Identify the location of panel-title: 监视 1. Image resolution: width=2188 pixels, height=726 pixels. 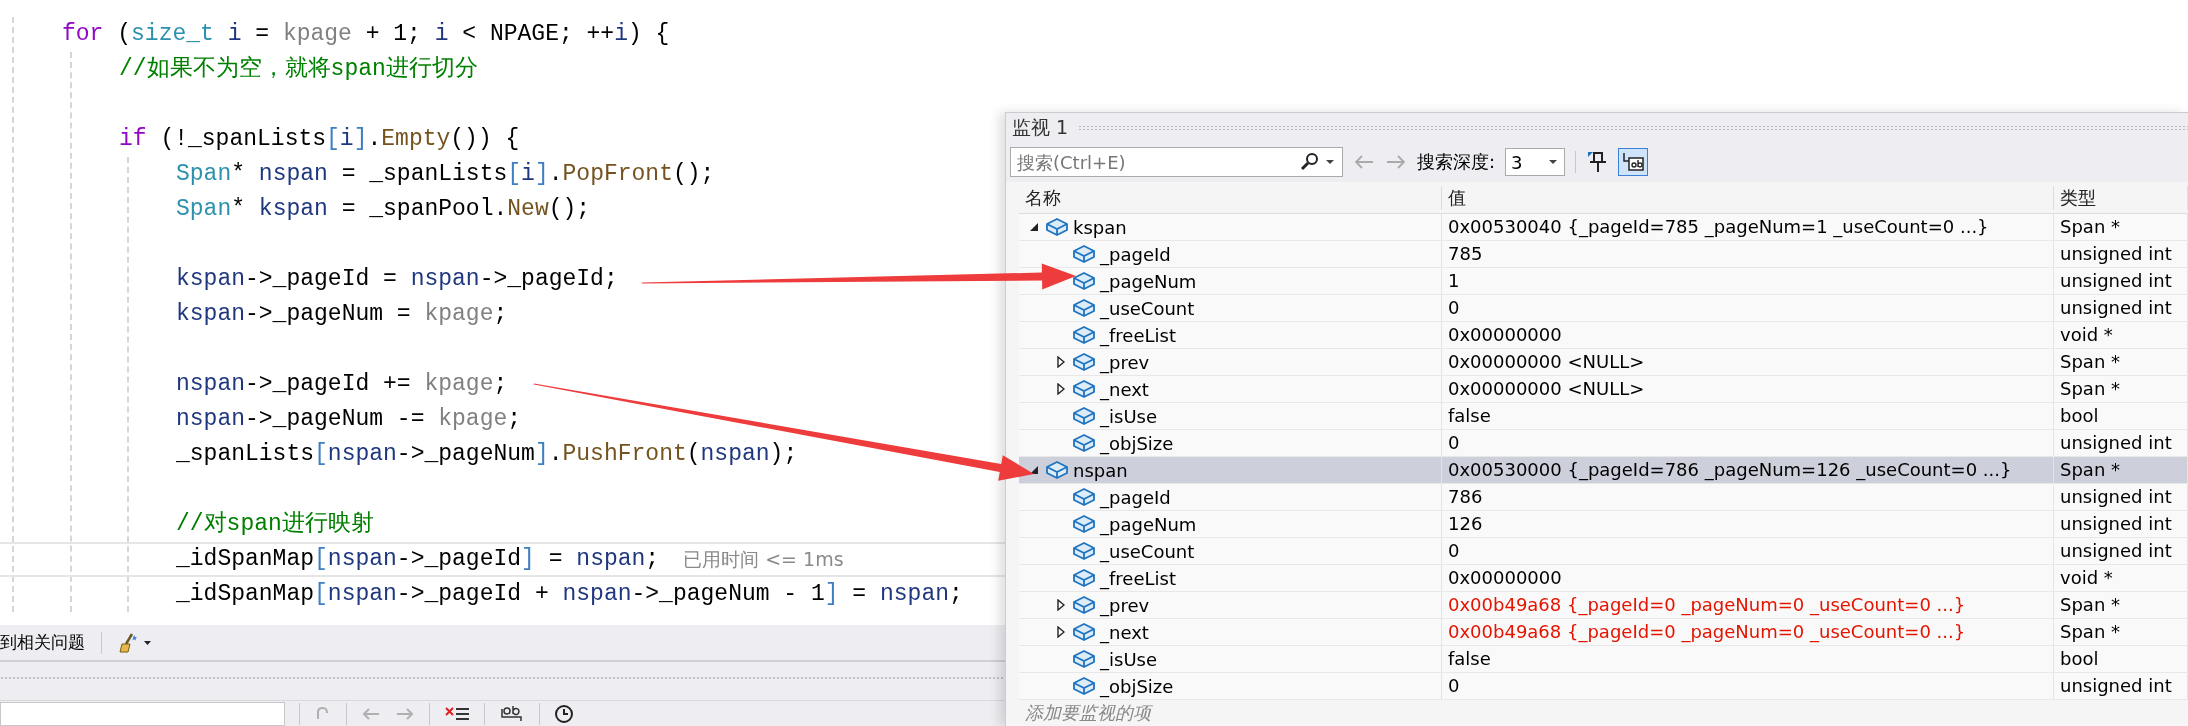
(1040, 127).